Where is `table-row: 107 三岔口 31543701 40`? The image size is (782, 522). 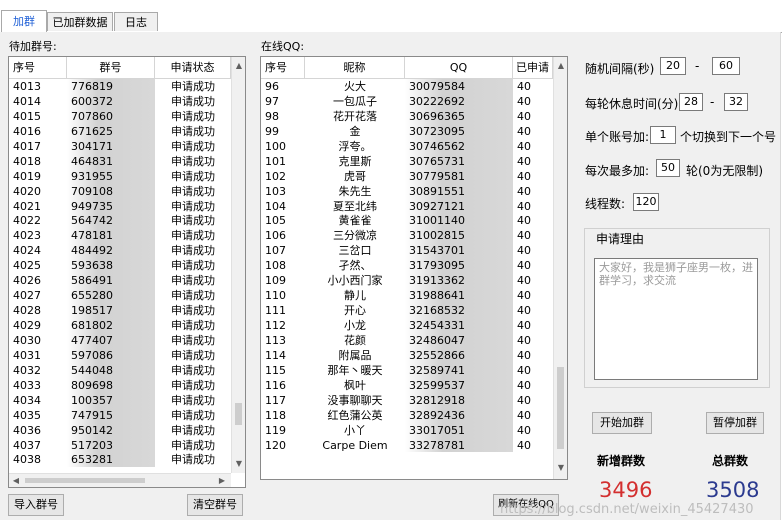
table-row: 107 三岔口 31543701 40 is located at coordinates (407, 251).